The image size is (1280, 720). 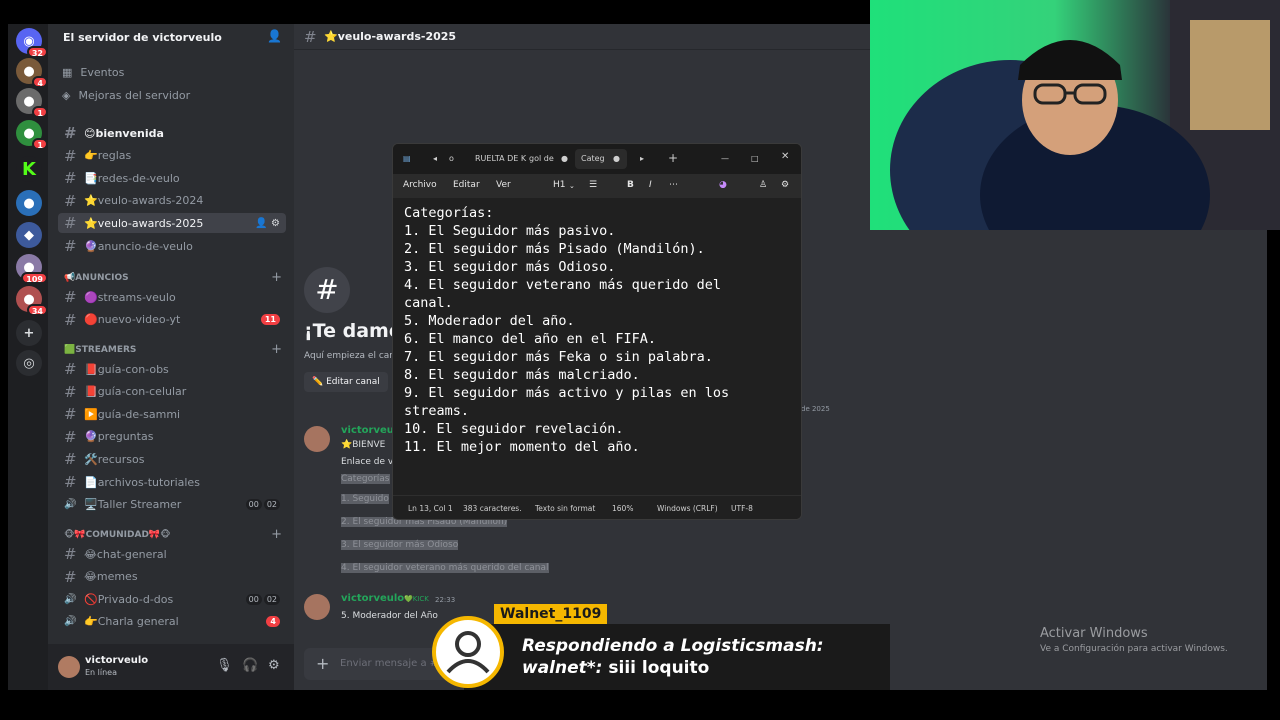 I want to click on headphones-icon: 🎧, so click(x=250, y=665).